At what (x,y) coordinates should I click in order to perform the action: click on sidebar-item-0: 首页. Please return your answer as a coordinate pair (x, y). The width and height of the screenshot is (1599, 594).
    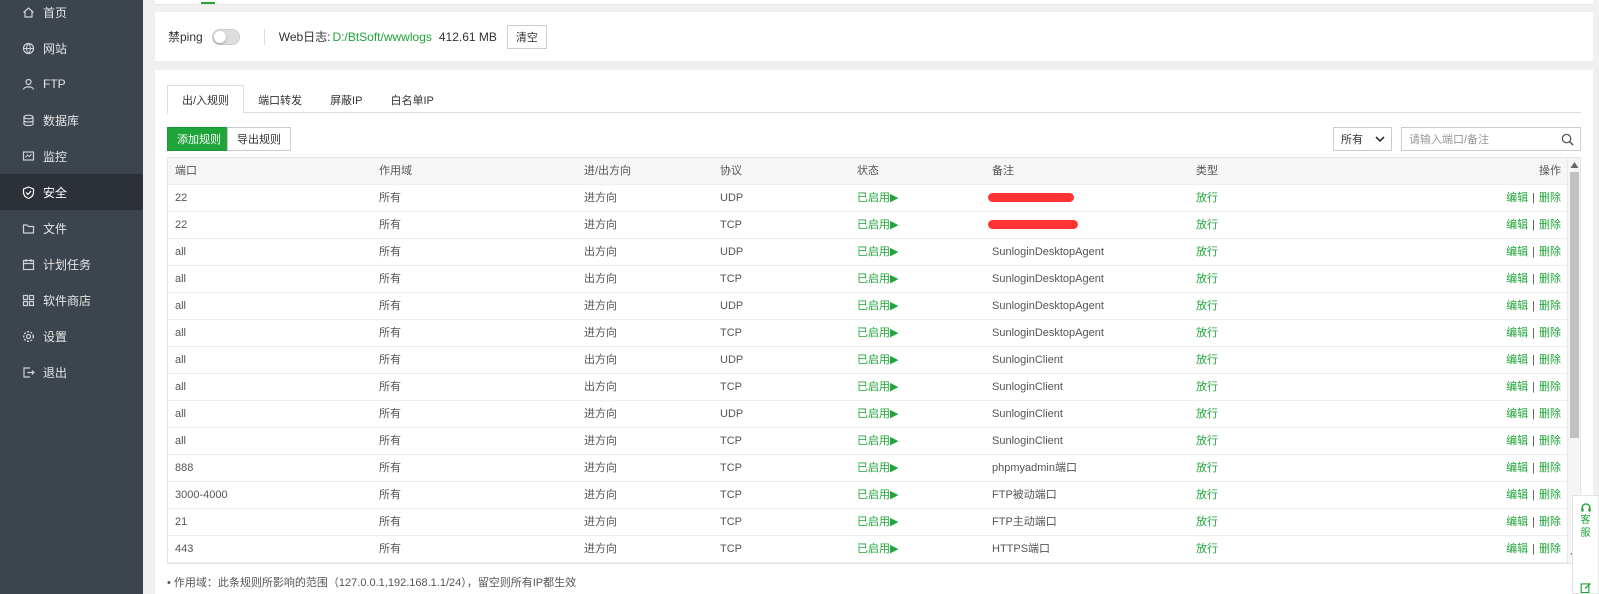
    Looking at the image, I should click on (71, 15).